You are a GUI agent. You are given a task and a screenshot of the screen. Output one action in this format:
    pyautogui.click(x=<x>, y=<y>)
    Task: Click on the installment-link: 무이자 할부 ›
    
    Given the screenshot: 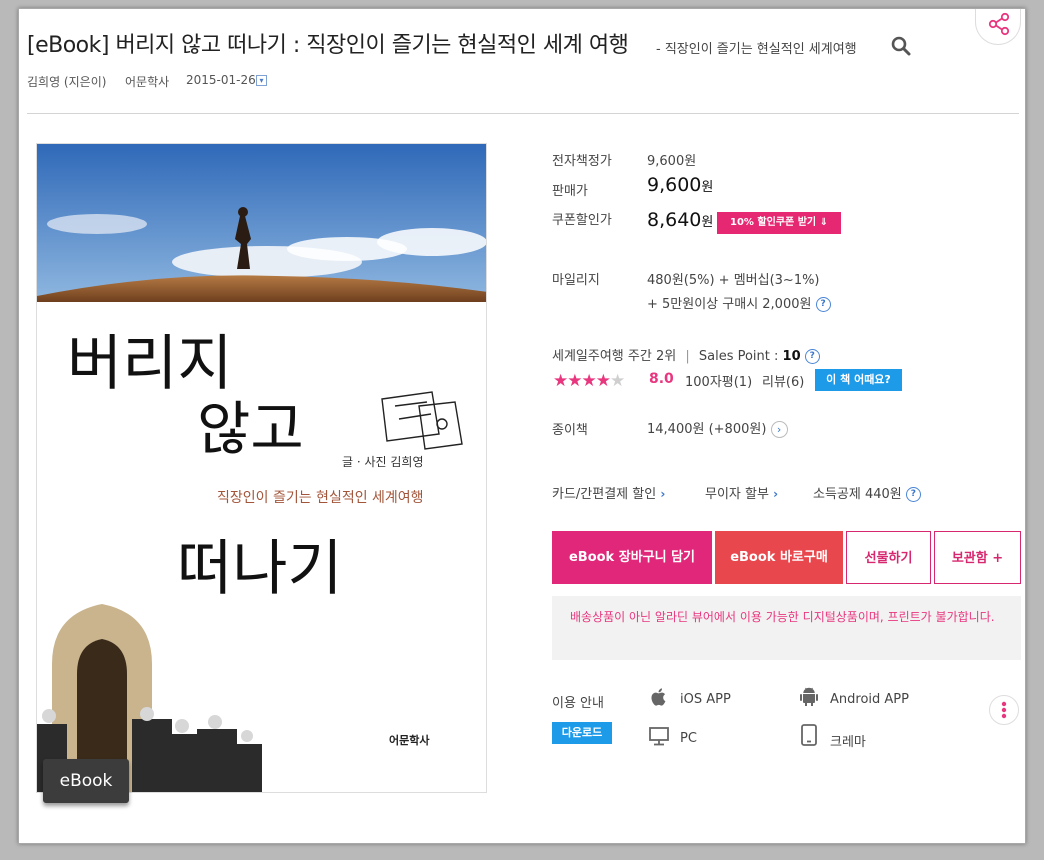 What is the action you would take?
    pyautogui.click(x=741, y=492)
    